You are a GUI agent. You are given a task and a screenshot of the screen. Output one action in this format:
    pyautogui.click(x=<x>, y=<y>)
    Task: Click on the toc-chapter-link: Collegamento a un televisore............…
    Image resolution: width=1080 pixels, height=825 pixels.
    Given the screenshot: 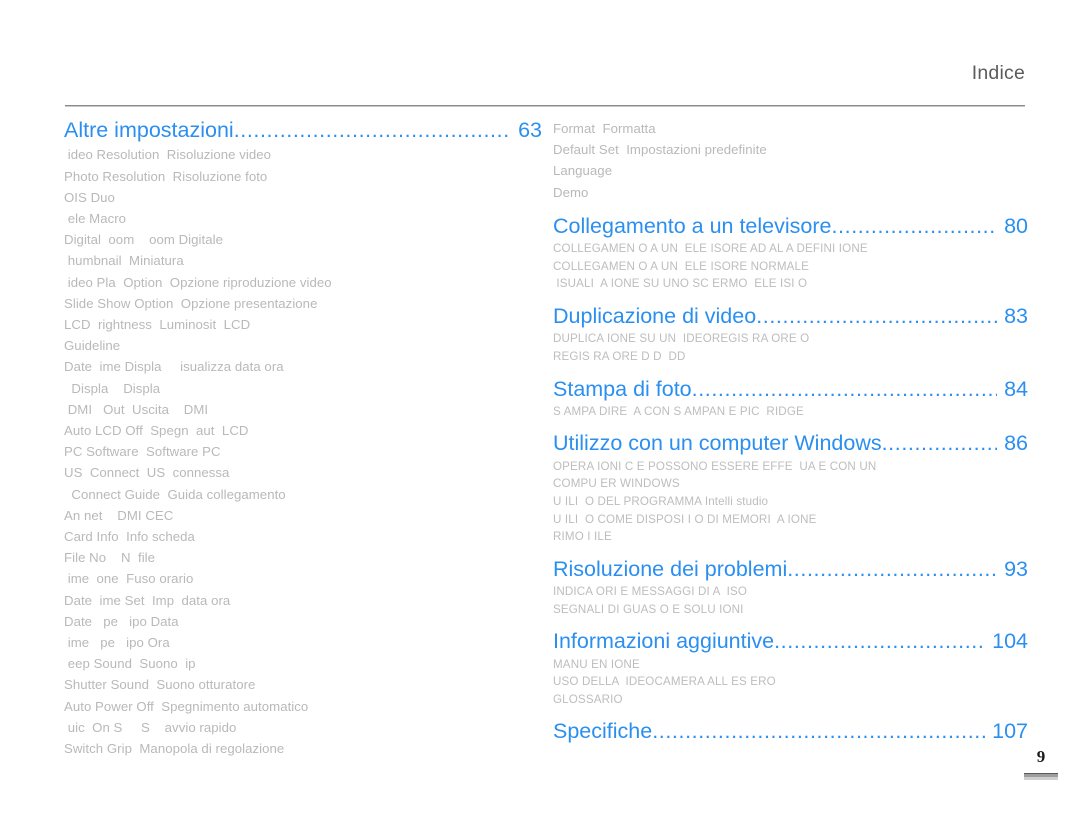 What is the action you would take?
    pyautogui.click(x=790, y=226)
    